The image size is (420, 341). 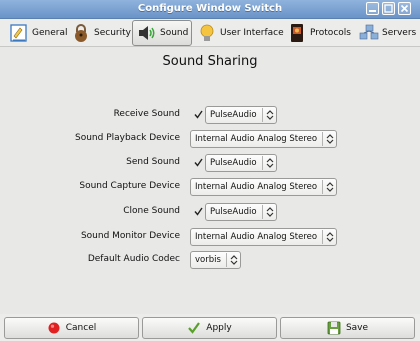 I want to click on servers-icon, so click(x=369, y=33).